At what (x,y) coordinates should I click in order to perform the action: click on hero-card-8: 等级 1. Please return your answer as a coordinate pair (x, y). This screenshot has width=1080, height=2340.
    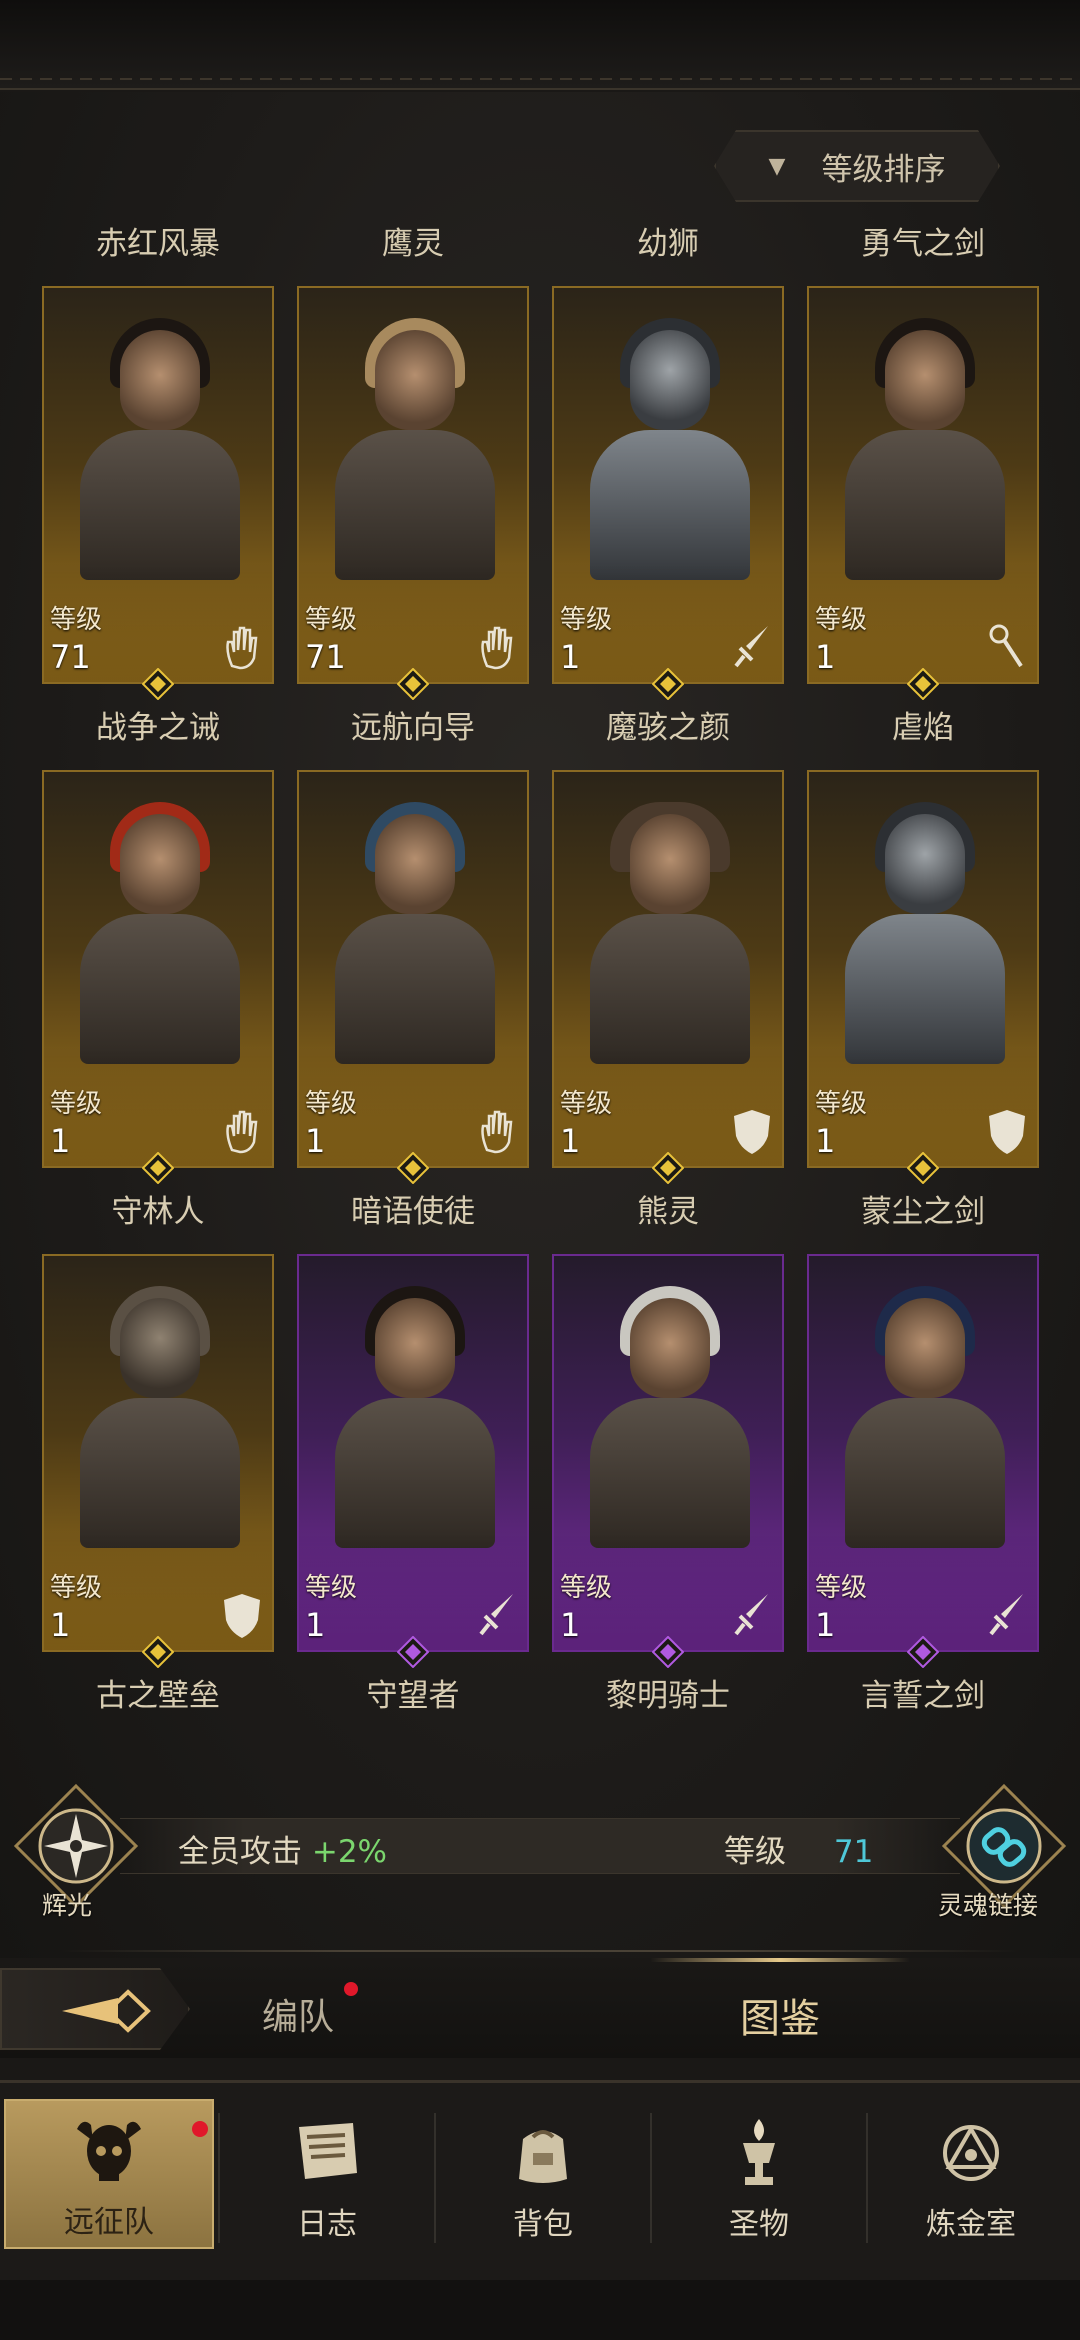
    Looking at the image, I should click on (923, 942).